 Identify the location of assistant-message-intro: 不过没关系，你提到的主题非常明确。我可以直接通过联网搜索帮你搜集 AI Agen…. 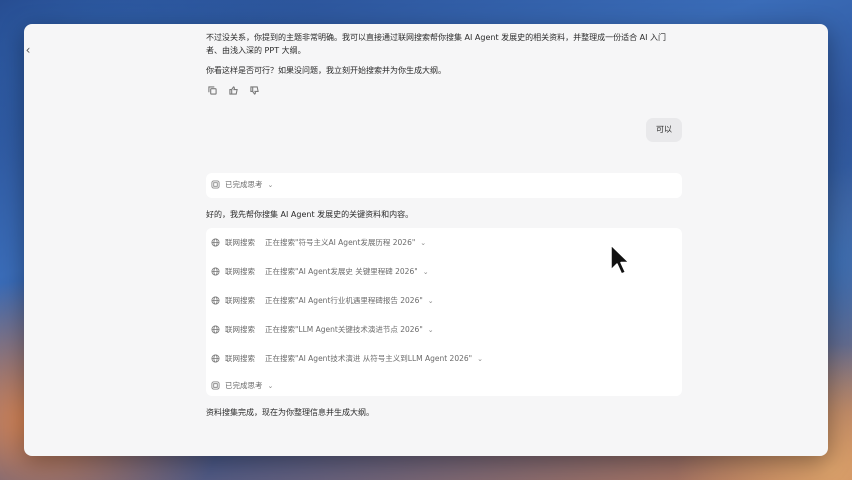
(436, 44).